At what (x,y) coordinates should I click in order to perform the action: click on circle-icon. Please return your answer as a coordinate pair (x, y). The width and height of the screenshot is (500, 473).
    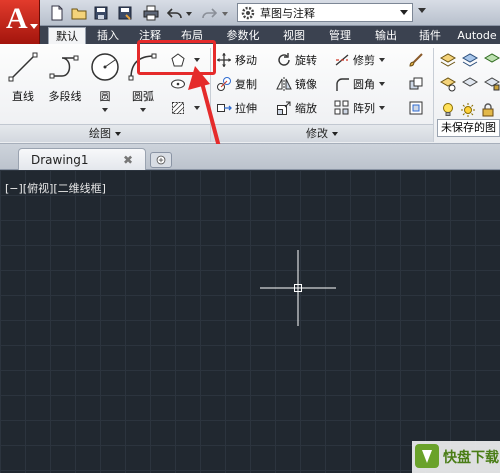
    Looking at the image, I should click on (105, 67).